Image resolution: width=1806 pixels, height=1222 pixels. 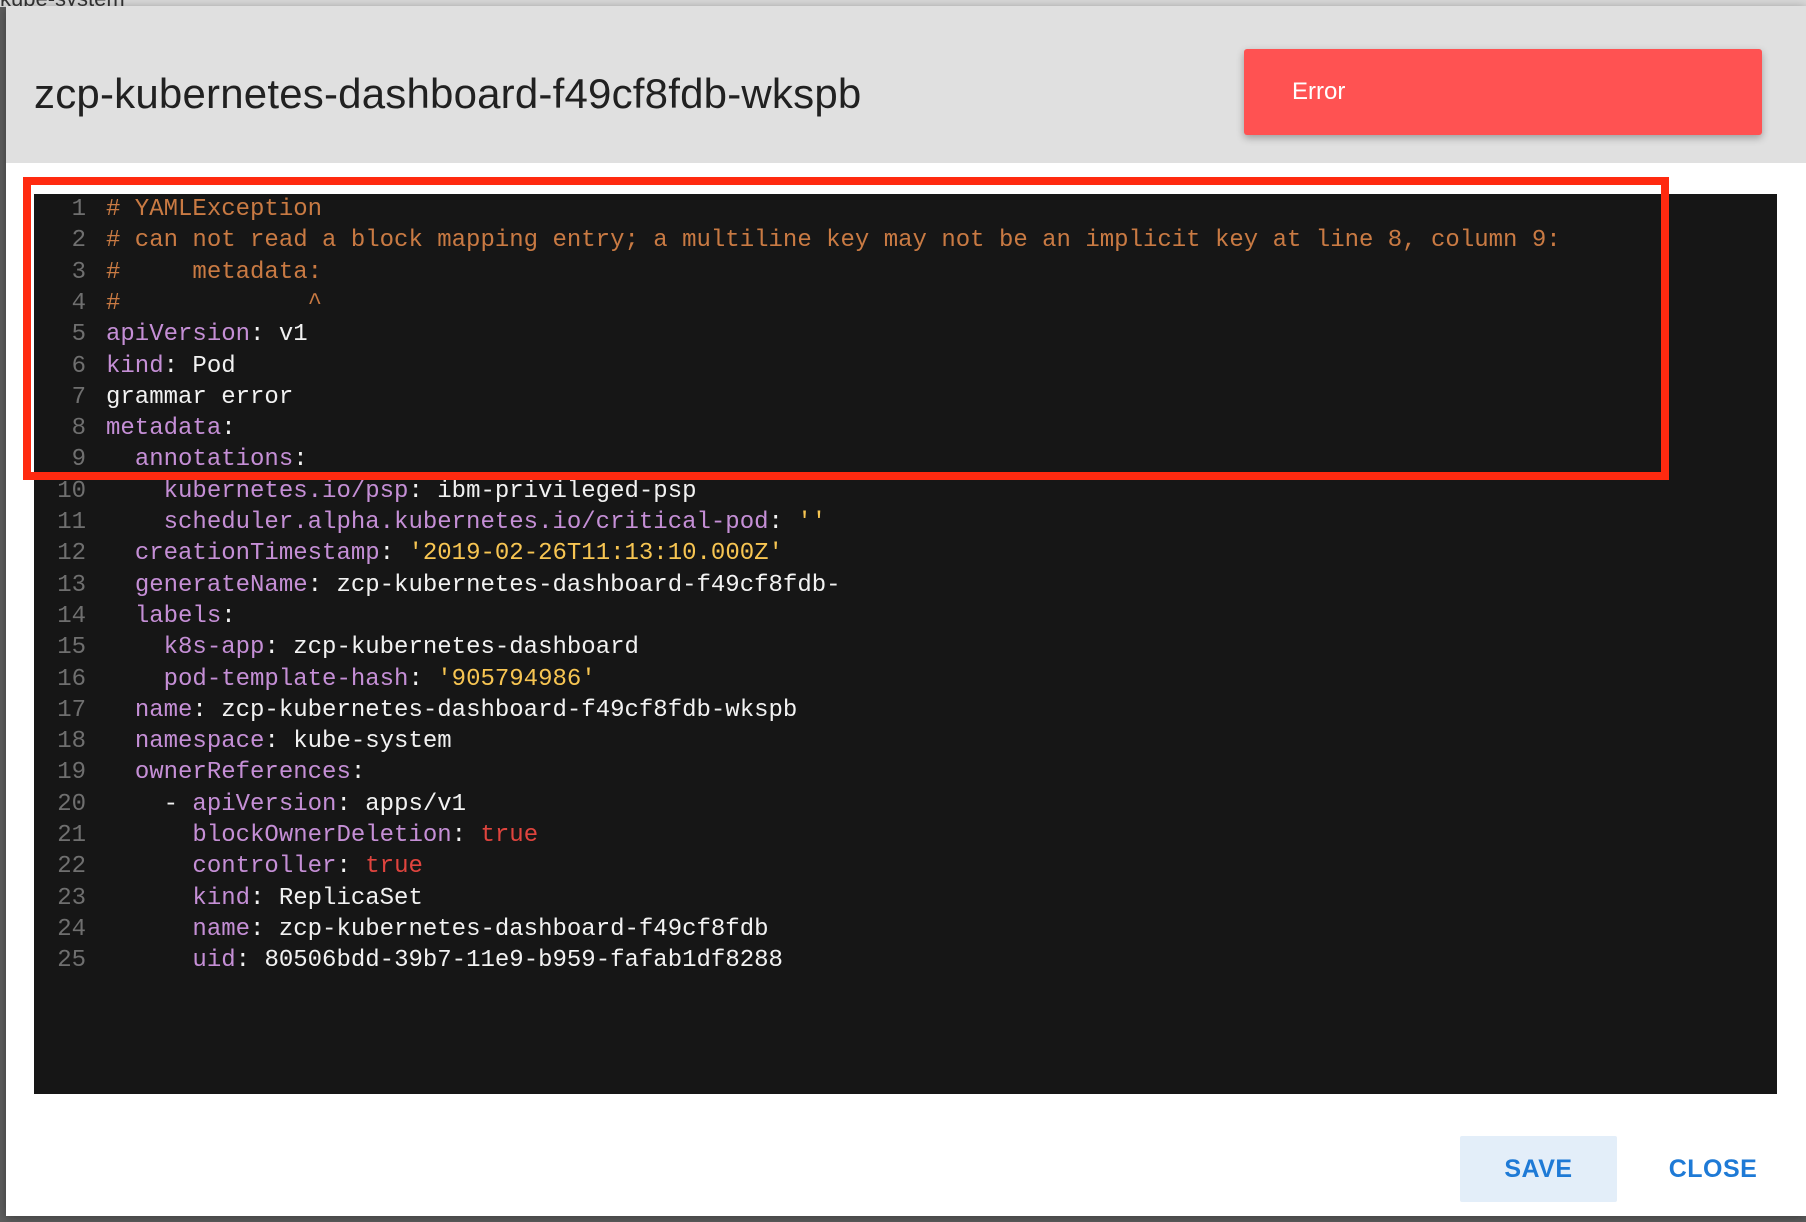 What do you see at coordinates (1538, 1169) in the screenshot?
I see `save-button: SAVE` at bounding box center [1538, 1169].